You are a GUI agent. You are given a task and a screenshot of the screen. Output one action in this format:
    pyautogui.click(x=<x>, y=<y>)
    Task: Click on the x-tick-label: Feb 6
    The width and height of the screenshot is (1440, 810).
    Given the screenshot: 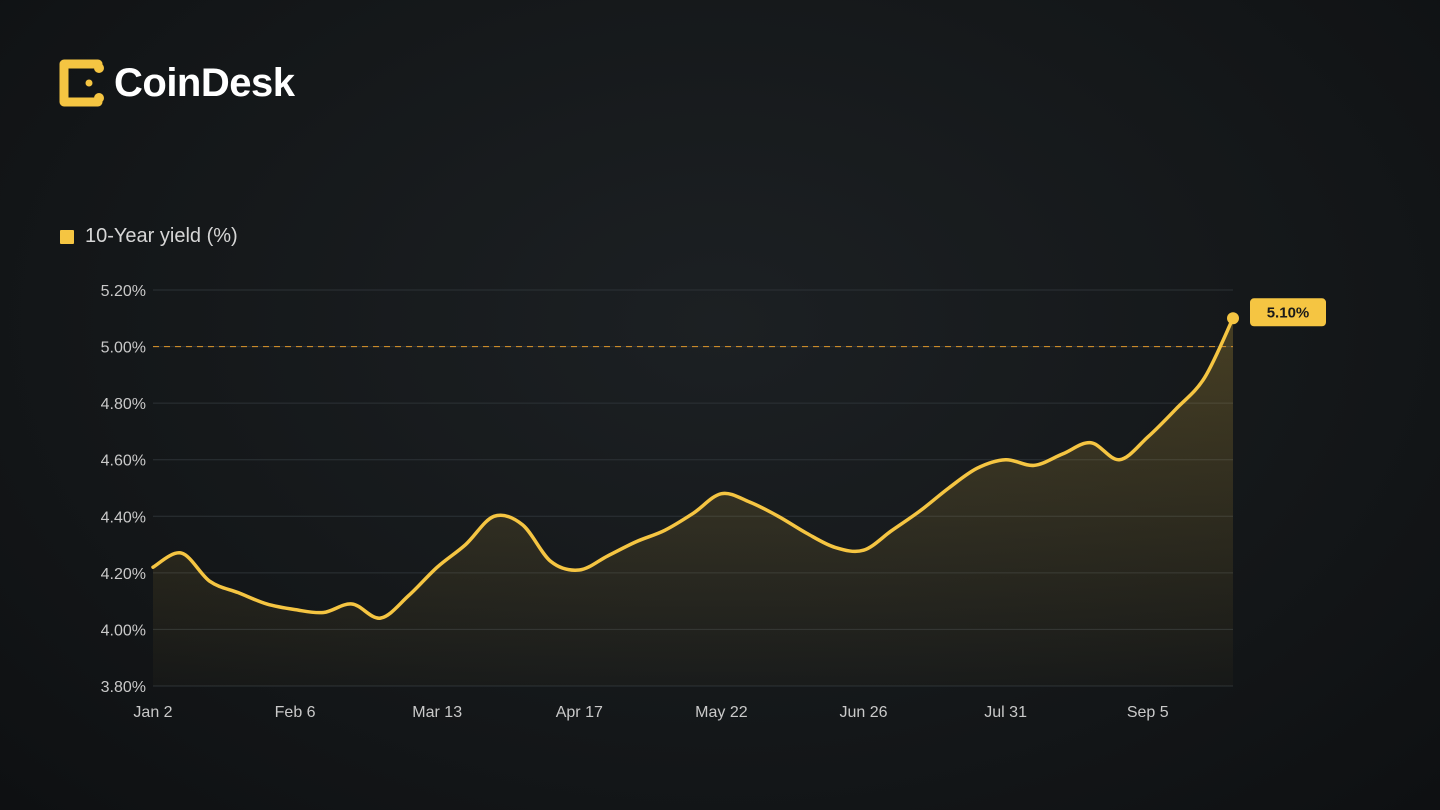 What is the action you would take?
    pyautogui.click(x=295, y=712)
    